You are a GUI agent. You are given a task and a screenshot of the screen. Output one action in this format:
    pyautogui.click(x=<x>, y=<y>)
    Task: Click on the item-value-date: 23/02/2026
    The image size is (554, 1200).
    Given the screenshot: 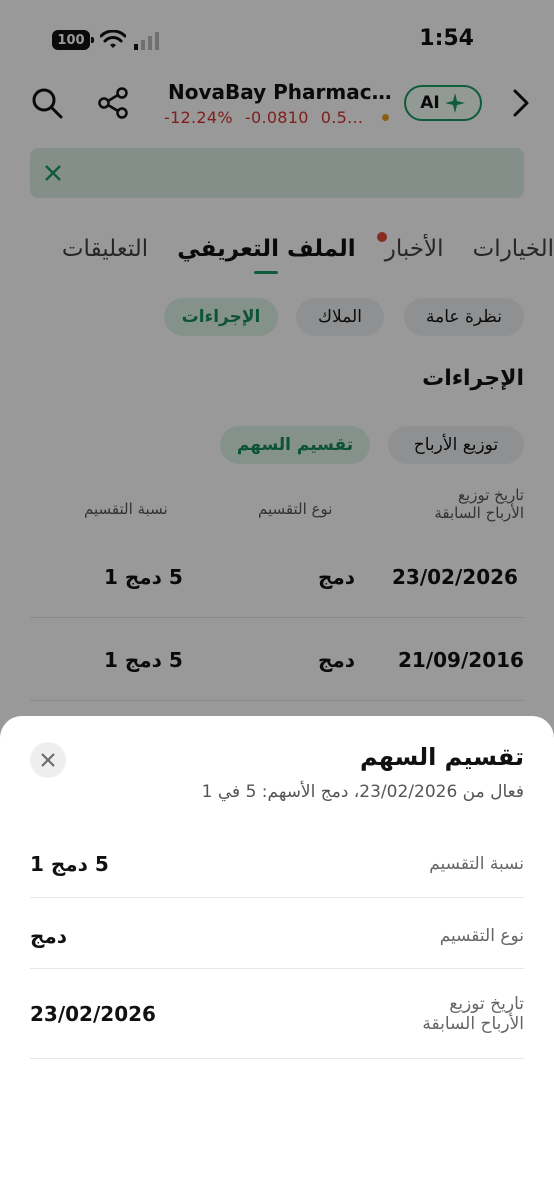 What is the action you would take?
    pyautogui.click(x=93, y=1014)
    